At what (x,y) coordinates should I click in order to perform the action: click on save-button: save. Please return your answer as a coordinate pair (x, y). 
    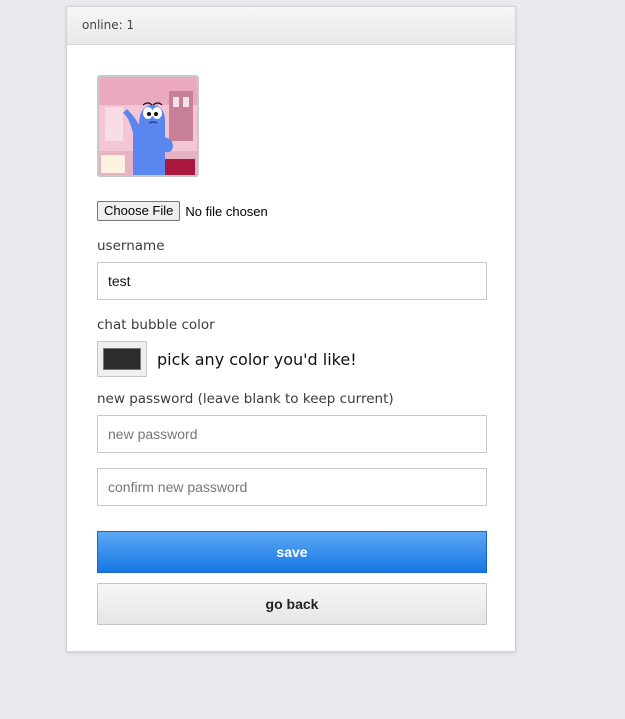
    Looking at the image, I should click on (292, 552).